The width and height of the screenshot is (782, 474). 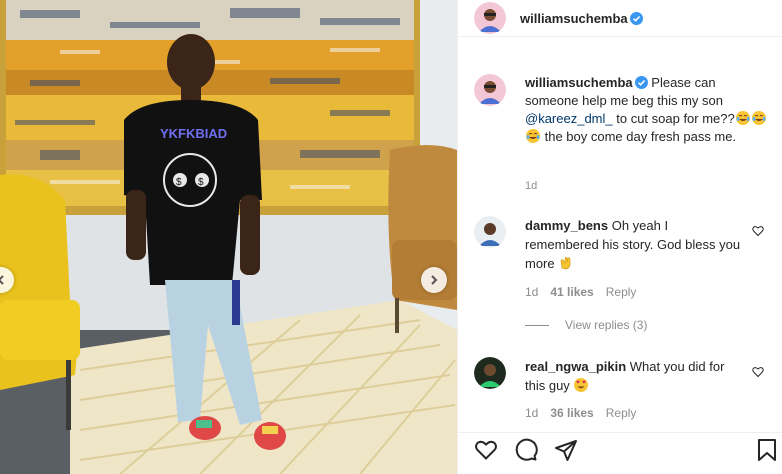 What do you see at coordinates (575, 366) in the screenshot?
I see `comment-username: real_ngwa_pikin` at bounding box center [575, 366].